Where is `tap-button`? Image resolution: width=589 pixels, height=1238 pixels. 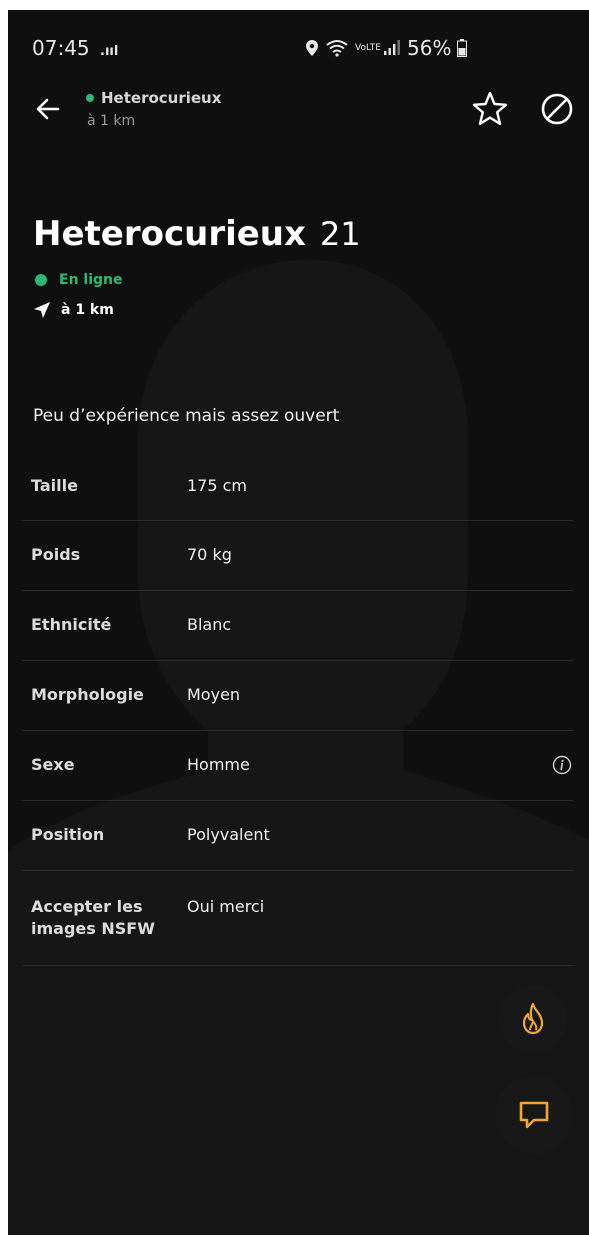 tap-button is located at coordinates (533, 1019).